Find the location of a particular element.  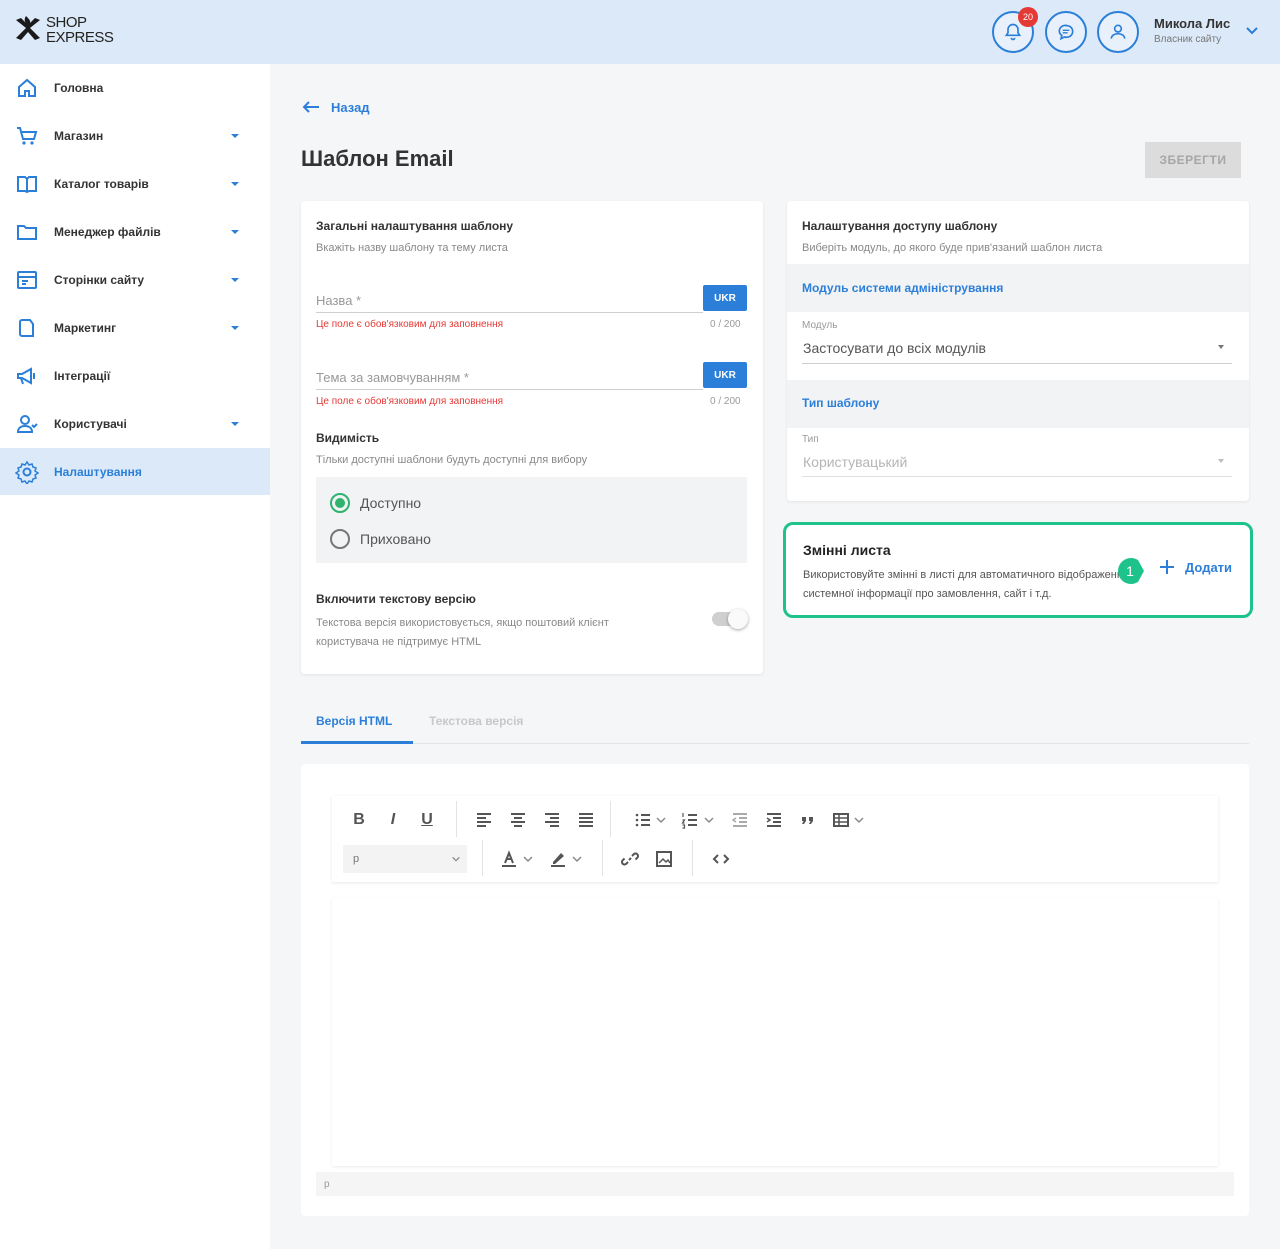

sidebar-item-label: Користувачі is located at coordinates (90, 423).